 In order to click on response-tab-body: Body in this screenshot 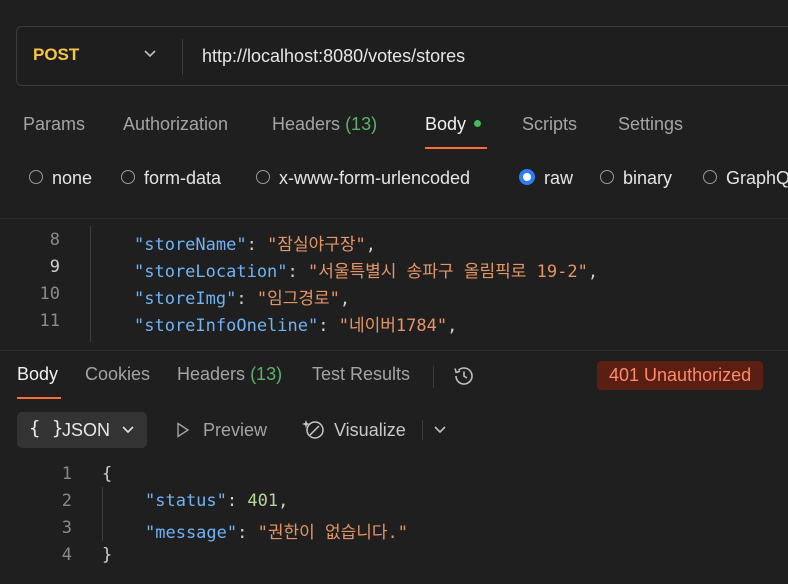, I will do `click(37, 374)`.